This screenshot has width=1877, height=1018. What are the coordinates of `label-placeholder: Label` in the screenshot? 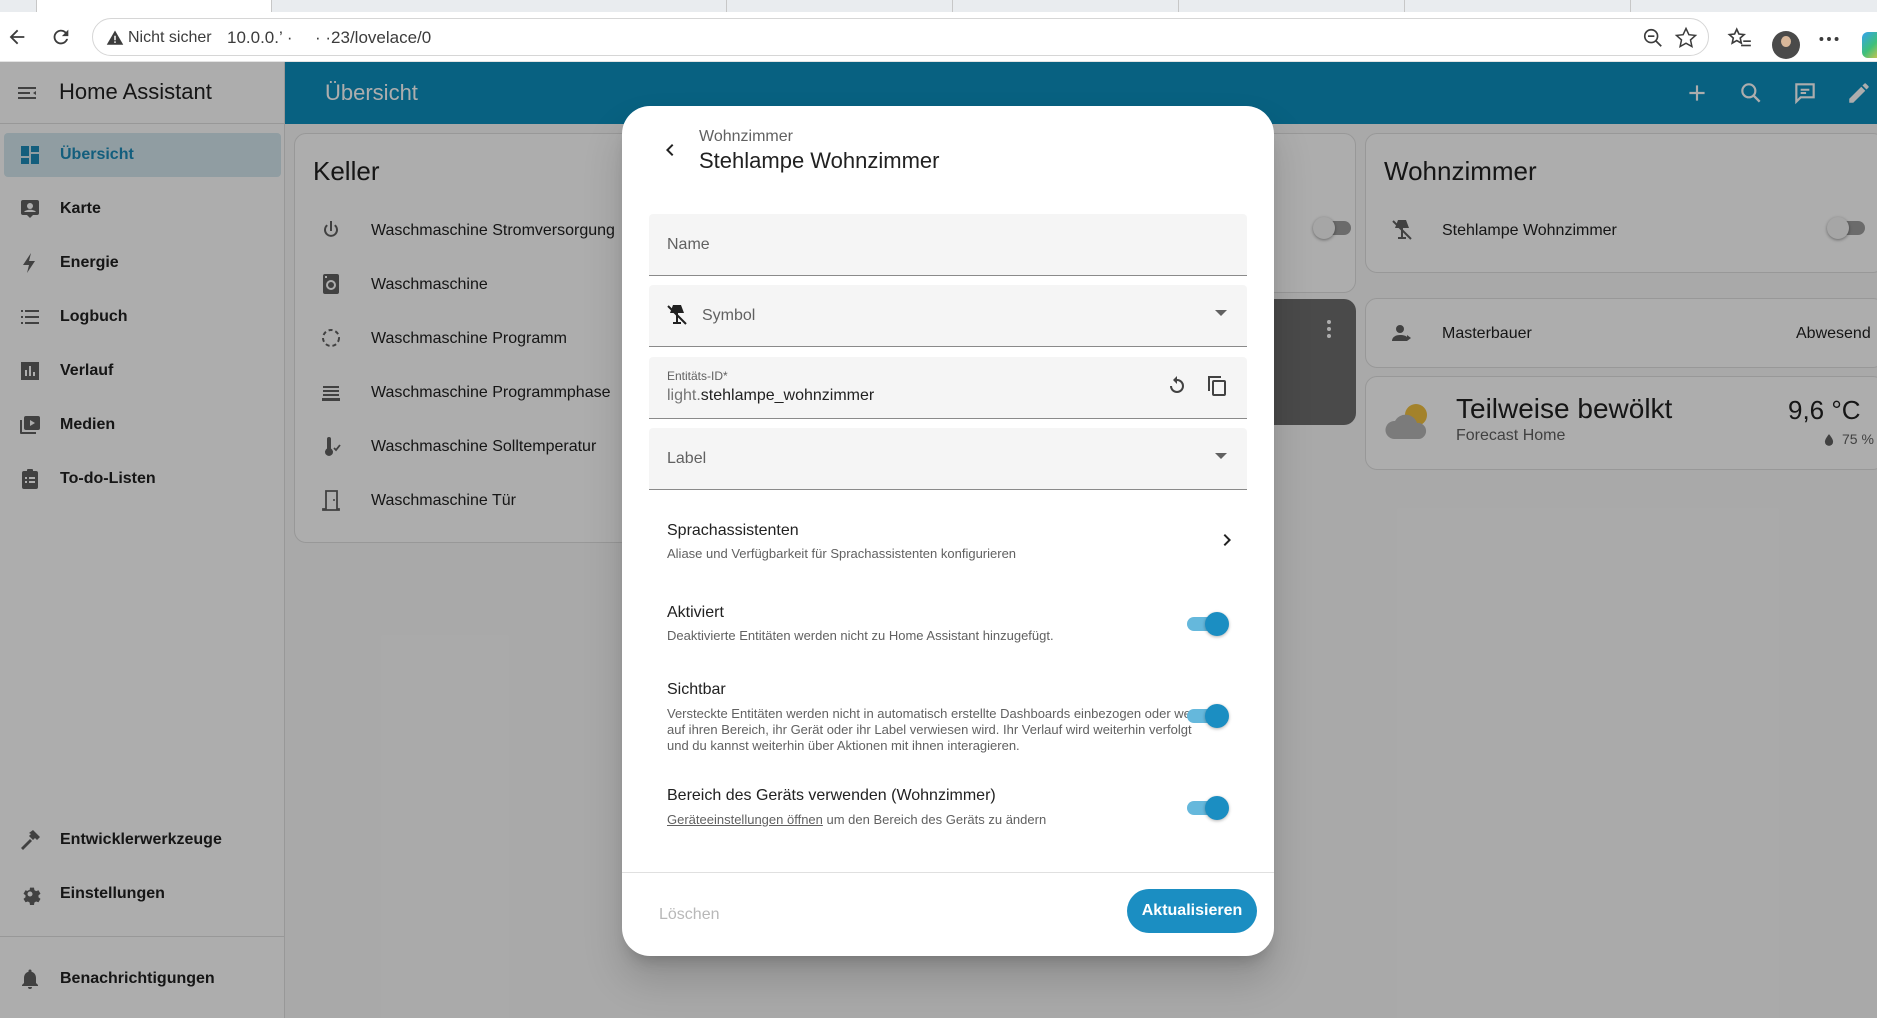 It's located at (687, 458).